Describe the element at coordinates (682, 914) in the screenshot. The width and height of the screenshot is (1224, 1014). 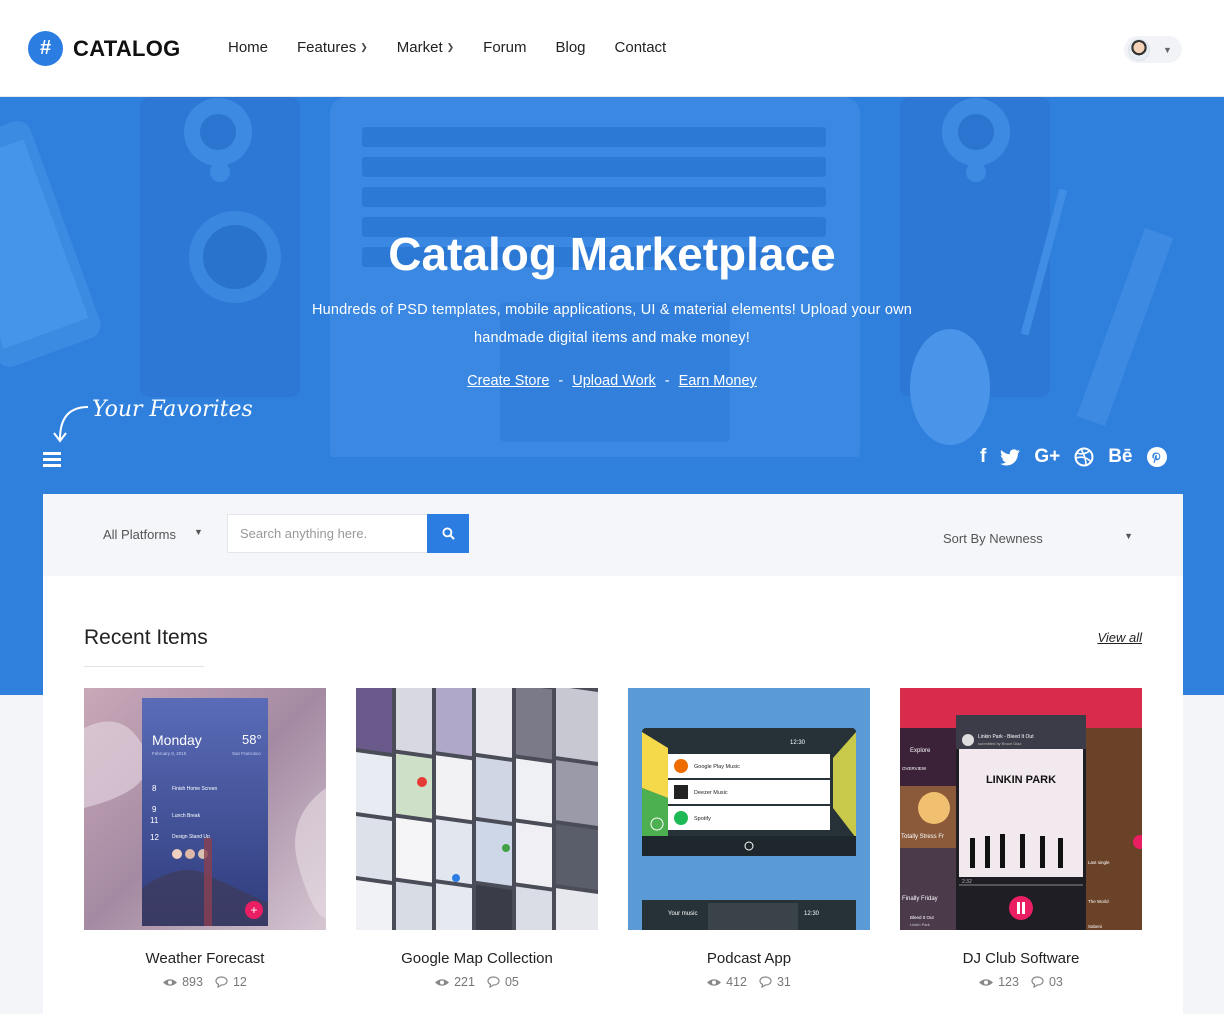
I see `svg-text: Your music` at that location.